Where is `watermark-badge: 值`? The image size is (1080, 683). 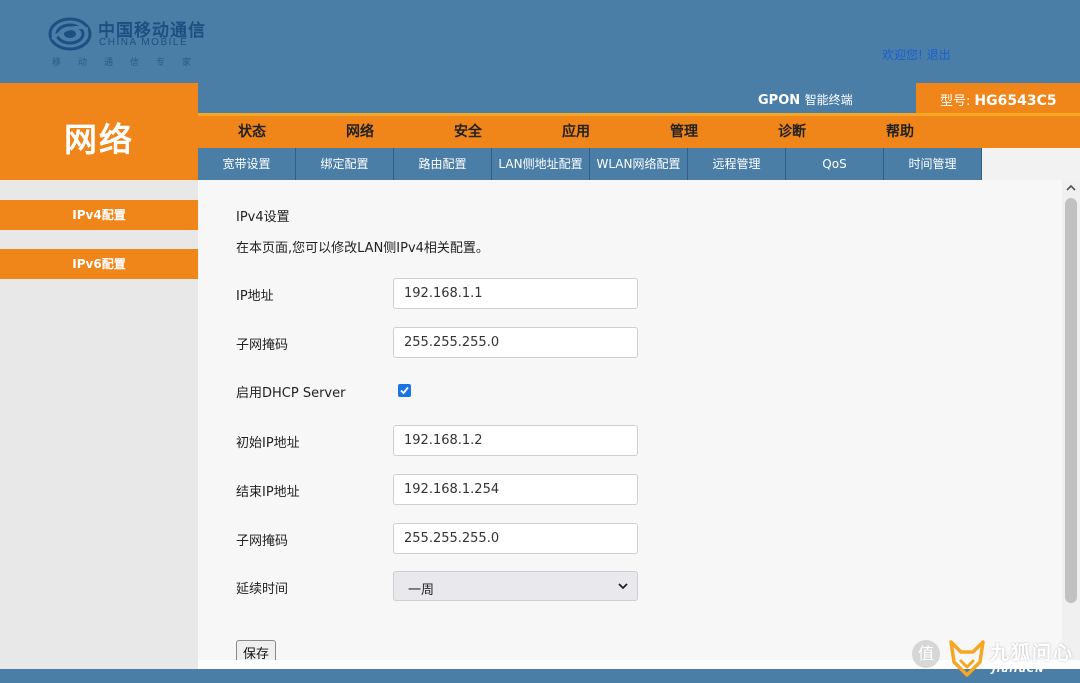 watermark-badge: 值 is located at coordinates (926, 654).